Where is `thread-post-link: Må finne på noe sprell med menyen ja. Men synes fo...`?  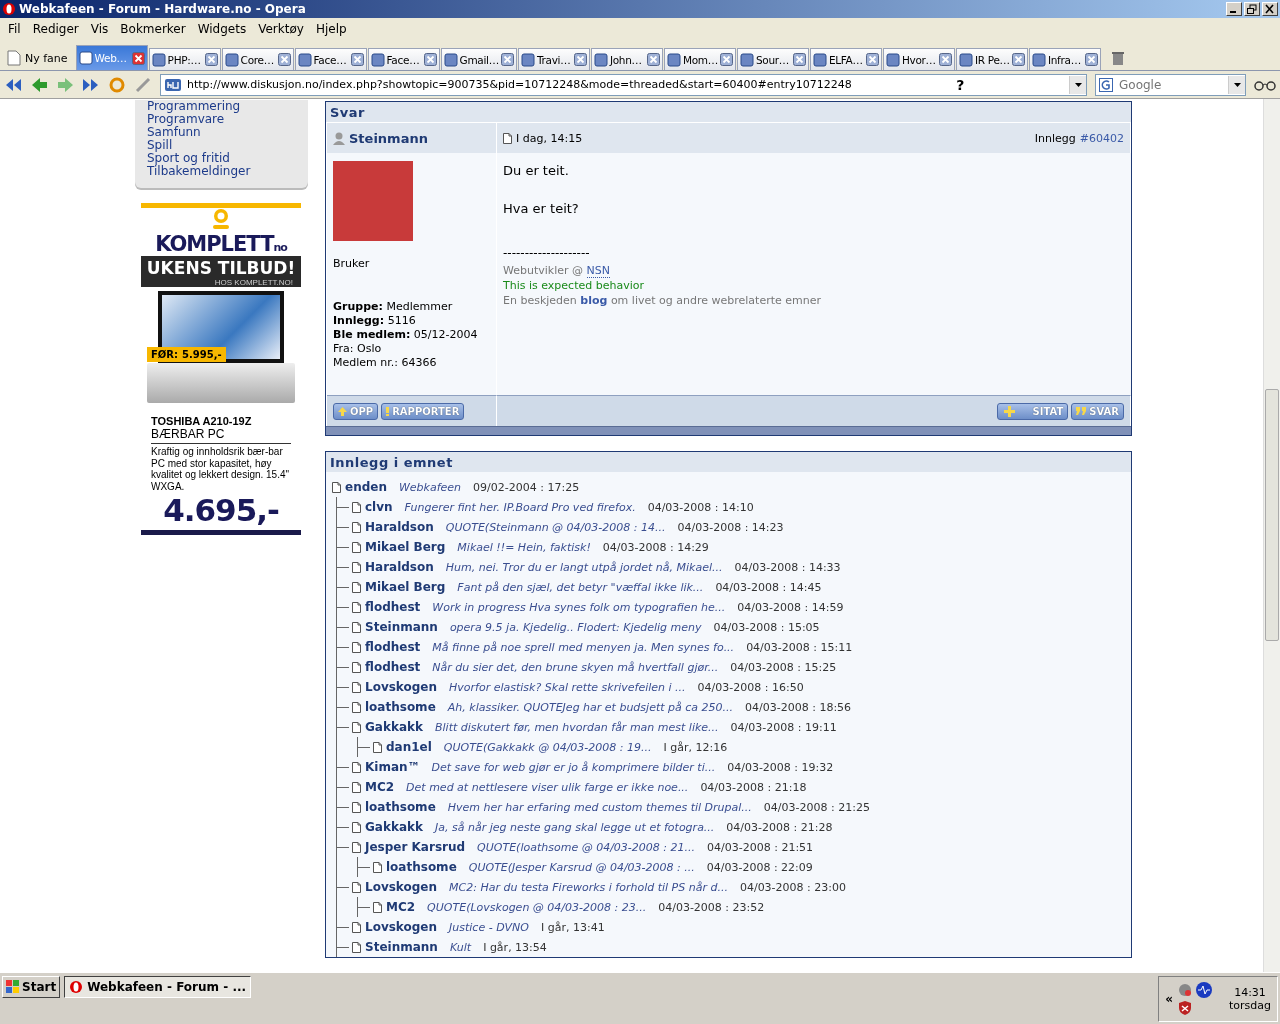 thread-post-link: Må finne på noe sprell med menyen ja. Men synes fo... is located at coordinates (583, 647).